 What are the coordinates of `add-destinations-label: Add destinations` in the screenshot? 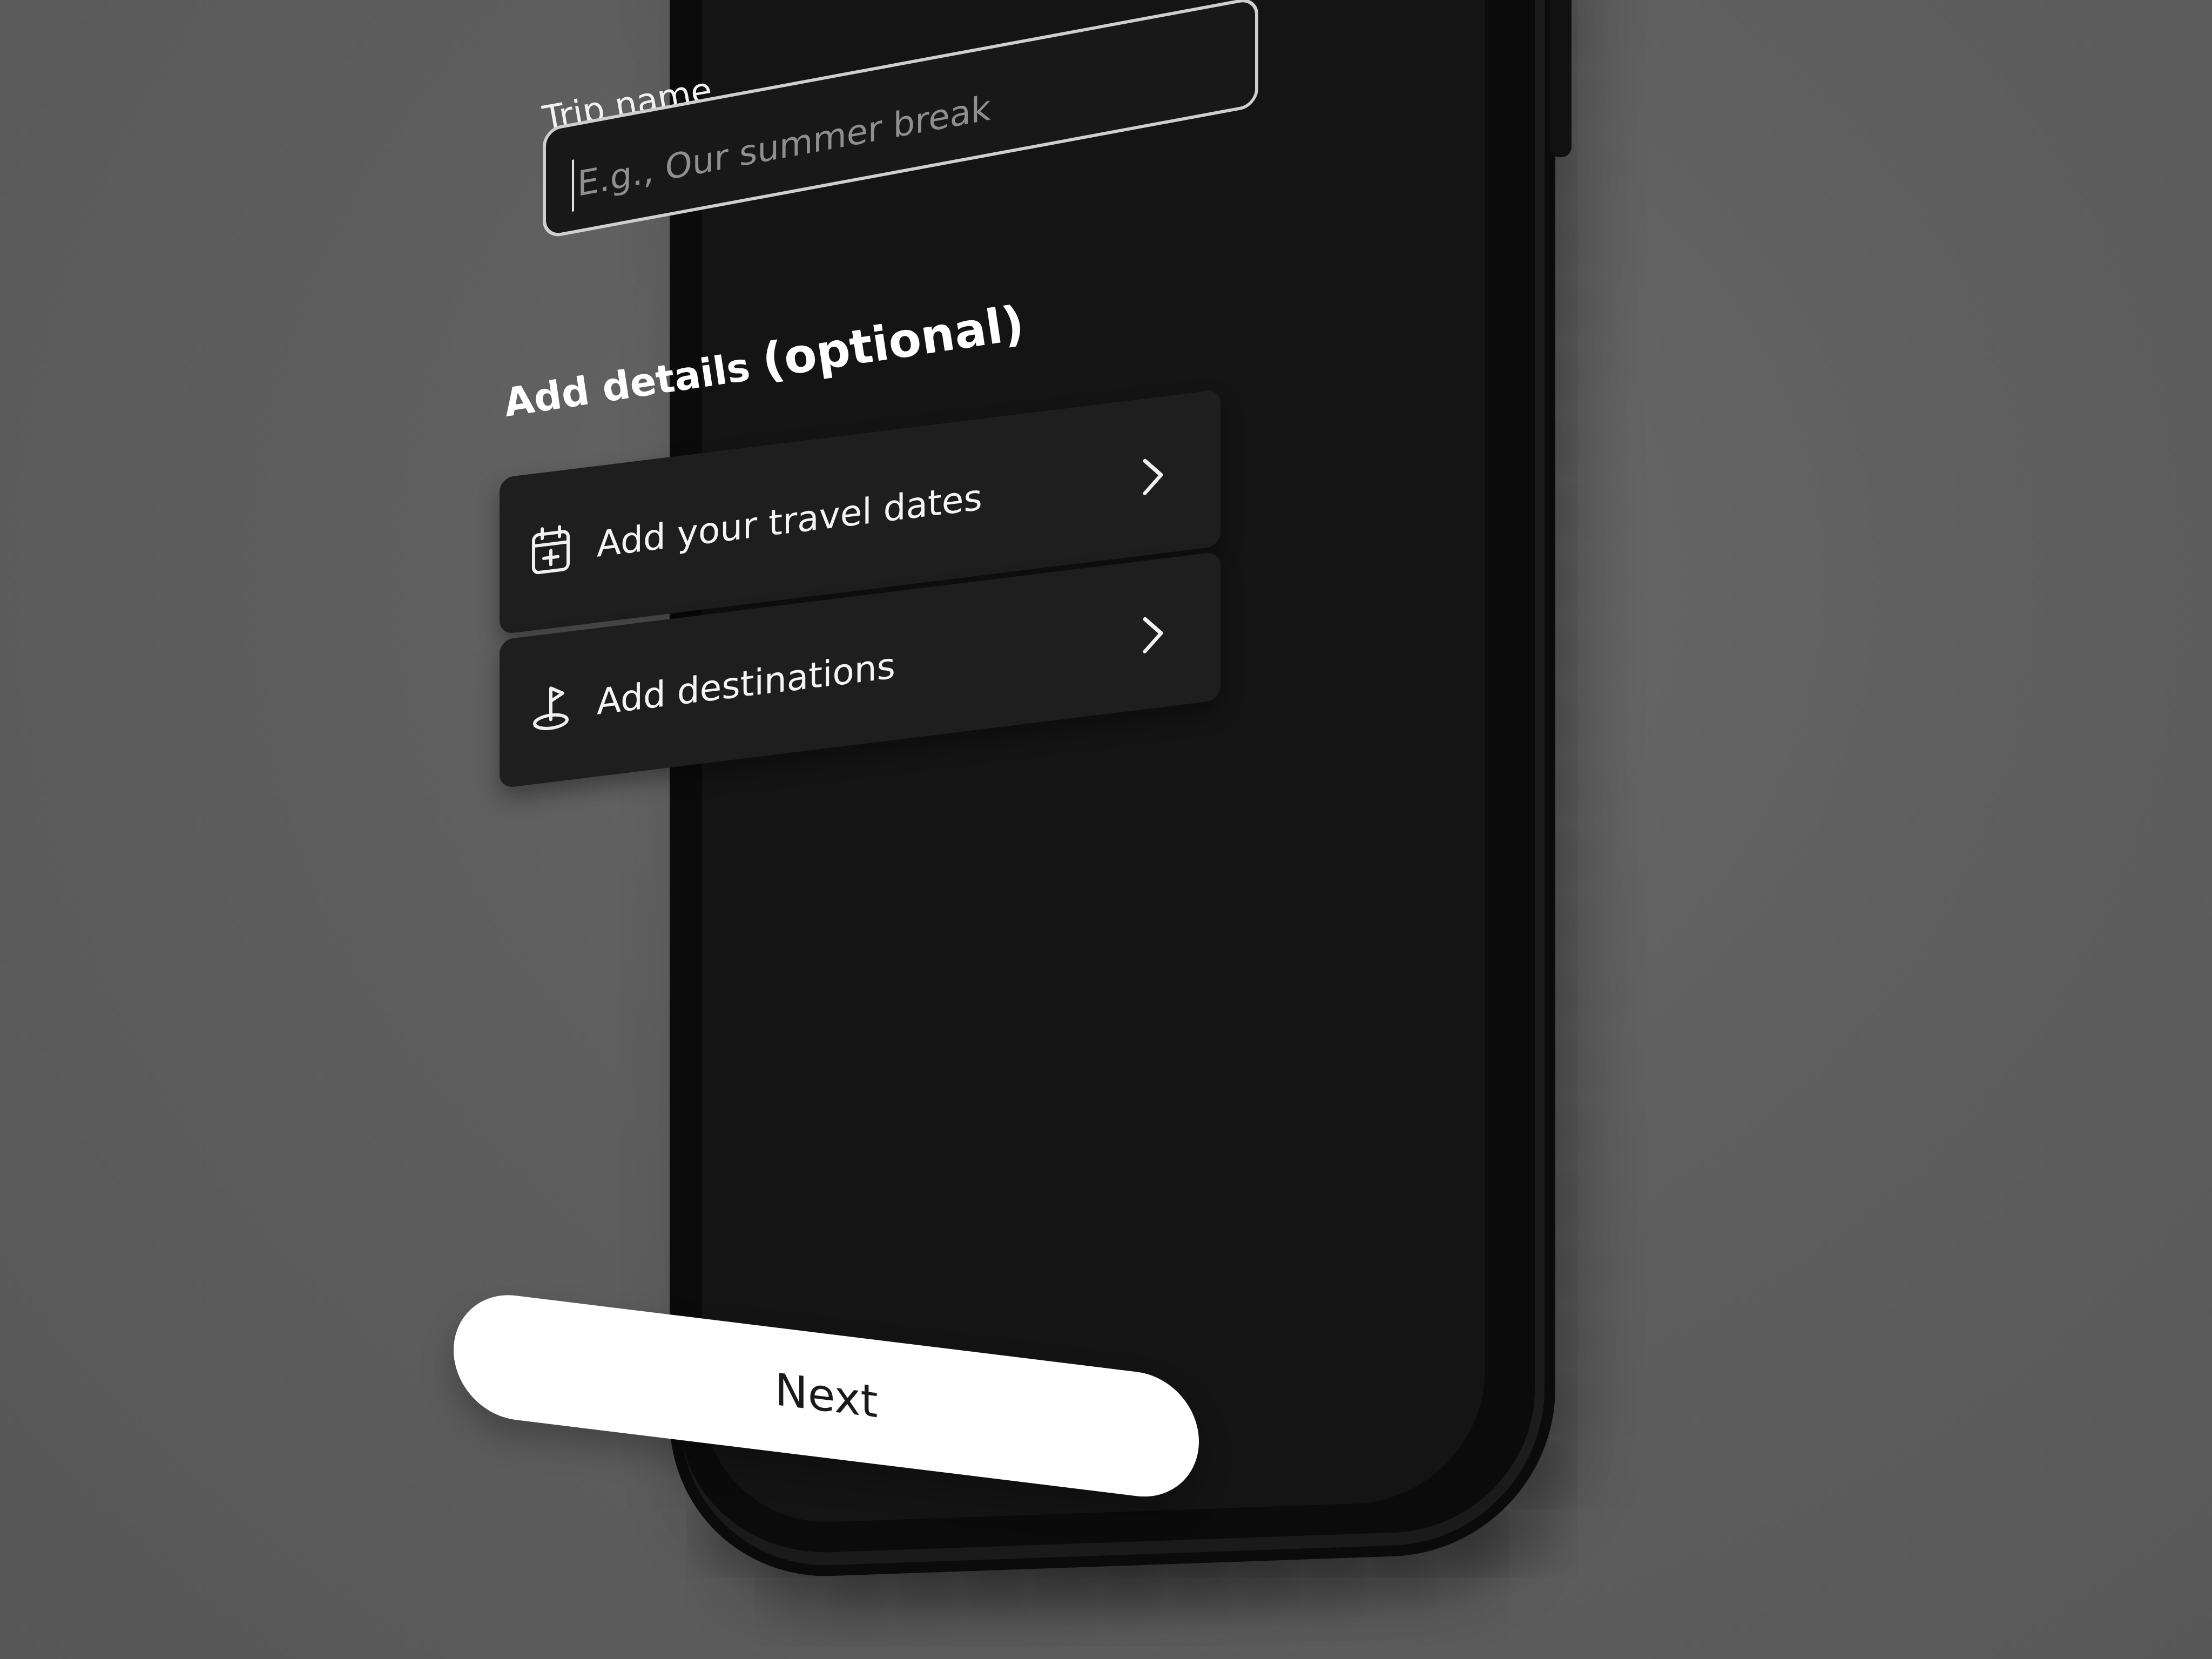 It's located at (746, 684).